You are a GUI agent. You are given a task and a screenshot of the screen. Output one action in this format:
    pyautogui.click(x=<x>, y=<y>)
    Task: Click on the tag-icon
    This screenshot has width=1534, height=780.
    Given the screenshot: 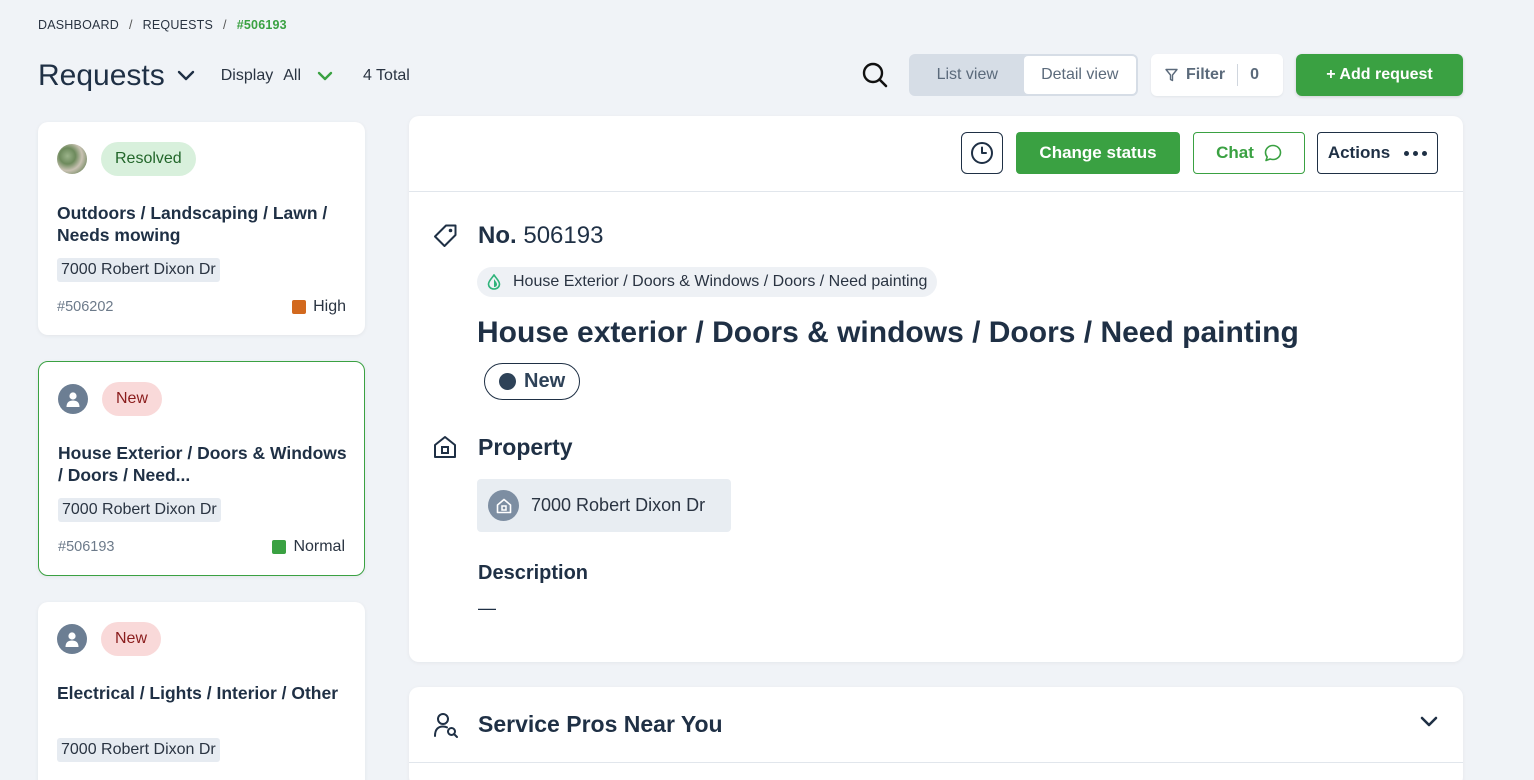 What is the action you would take?
    pyautogui.click(x=445, y=238)
    